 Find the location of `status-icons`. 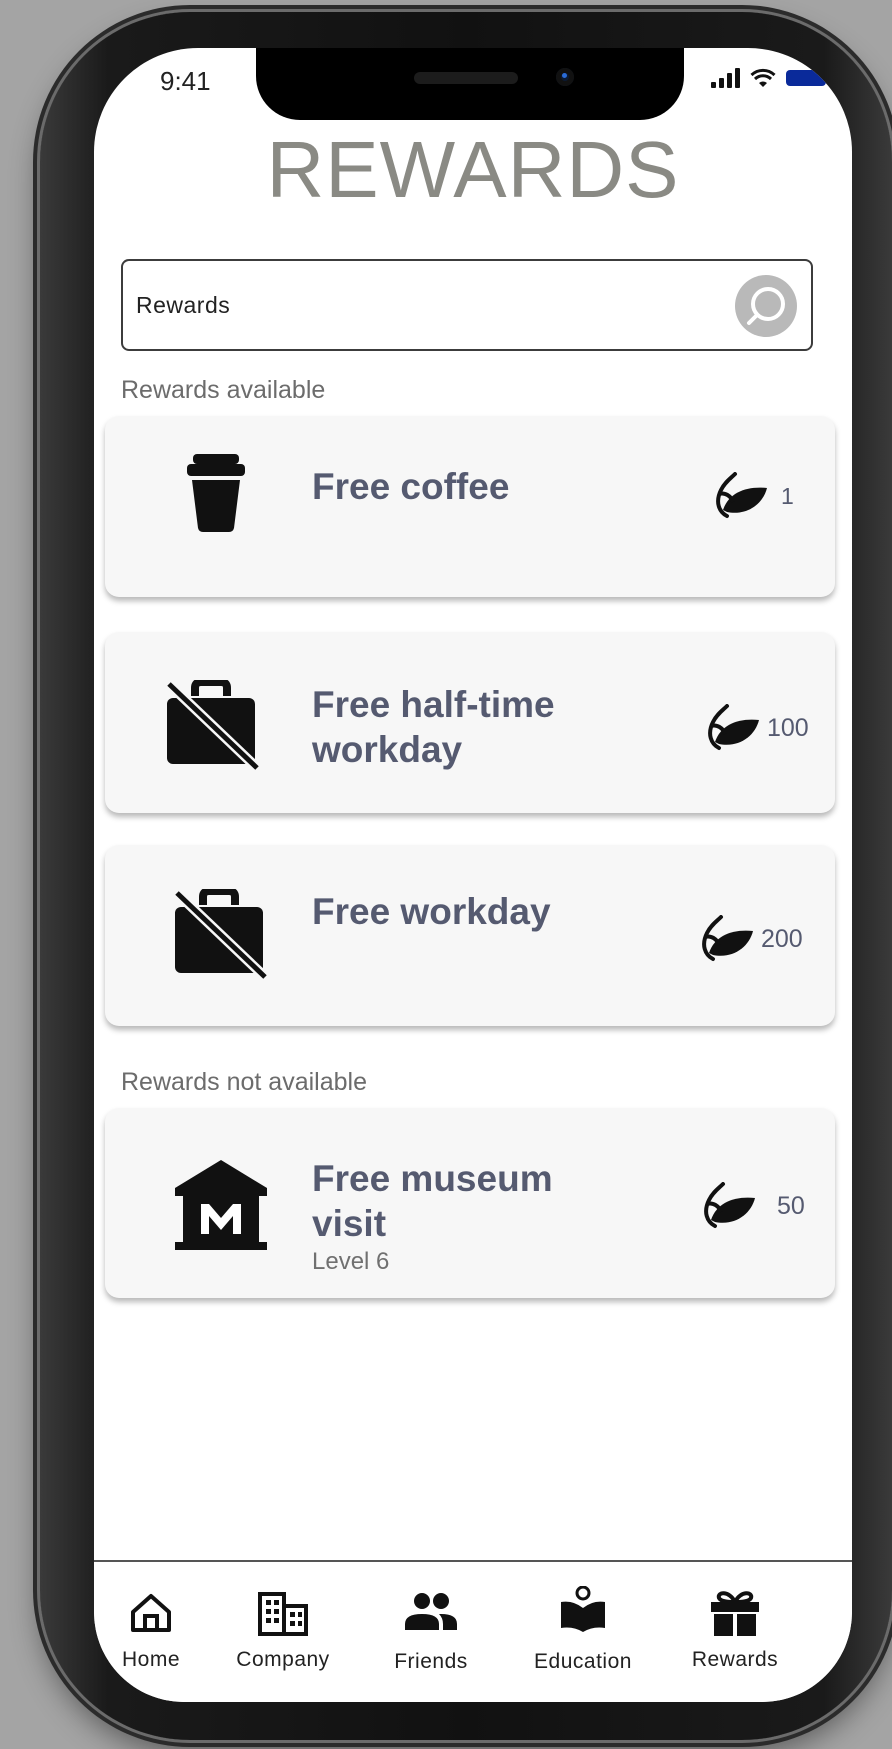

status-icons is located at coordinates (768, 78).